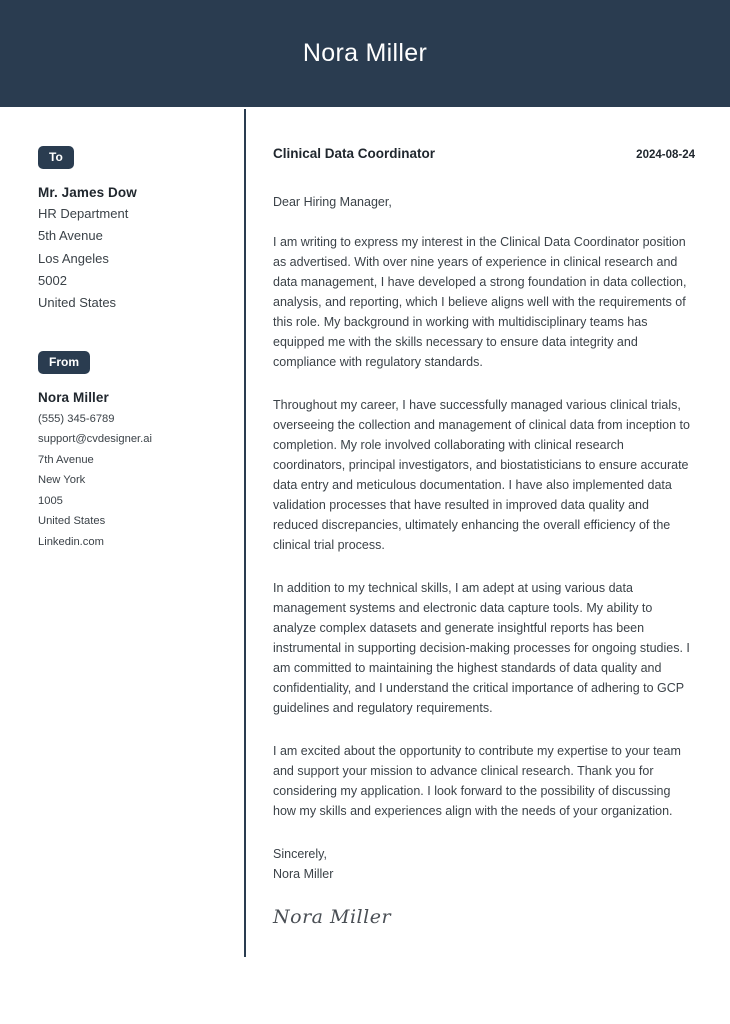  I want to click on sender-address-line: United States, so click(72, 521).